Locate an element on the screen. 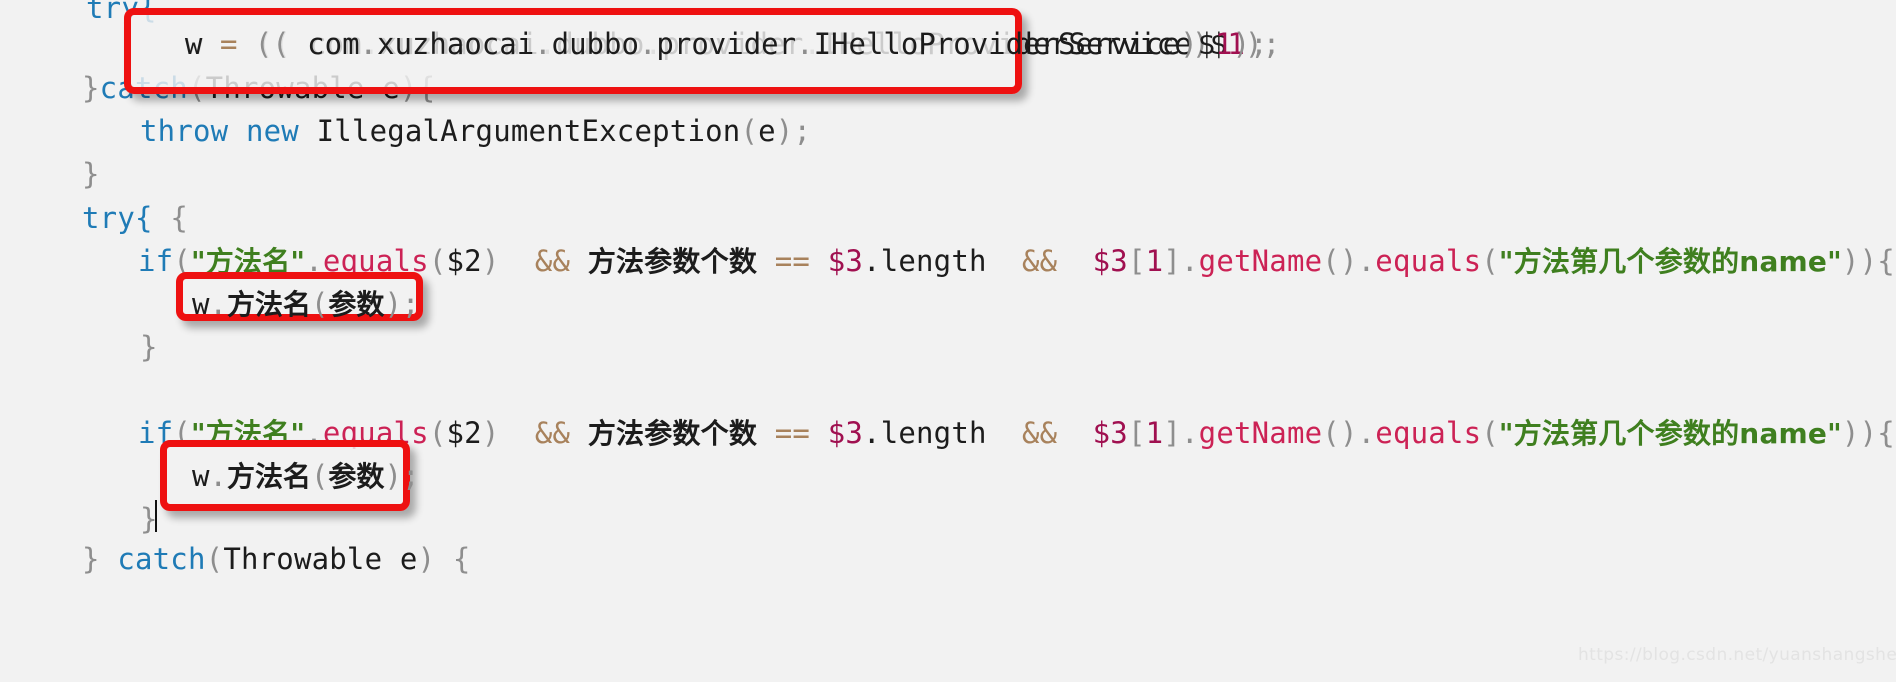 Image resolution: width=1896 pixels, height=682 pixels. code-line-catch-2: } catch(Throwable e) { is located at coordinates (276, 559).